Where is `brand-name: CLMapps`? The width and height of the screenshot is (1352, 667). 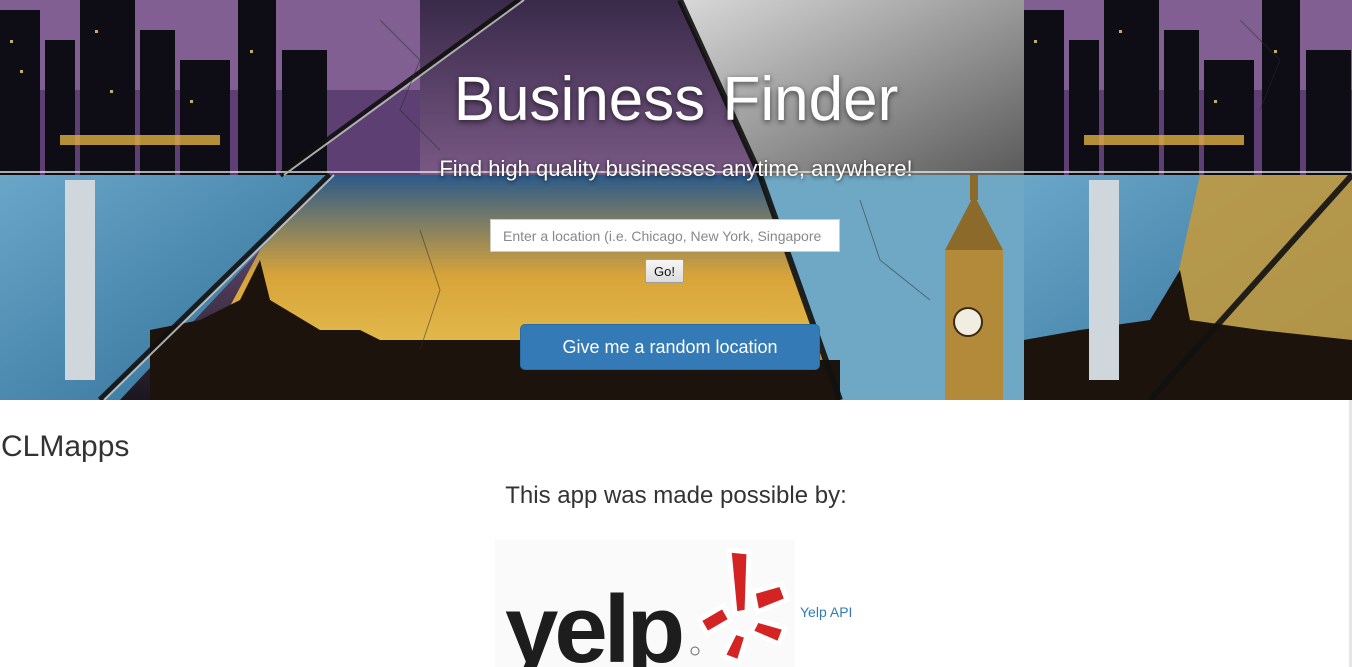
brand-name: CLMapps is located at coordinates (65, 446).